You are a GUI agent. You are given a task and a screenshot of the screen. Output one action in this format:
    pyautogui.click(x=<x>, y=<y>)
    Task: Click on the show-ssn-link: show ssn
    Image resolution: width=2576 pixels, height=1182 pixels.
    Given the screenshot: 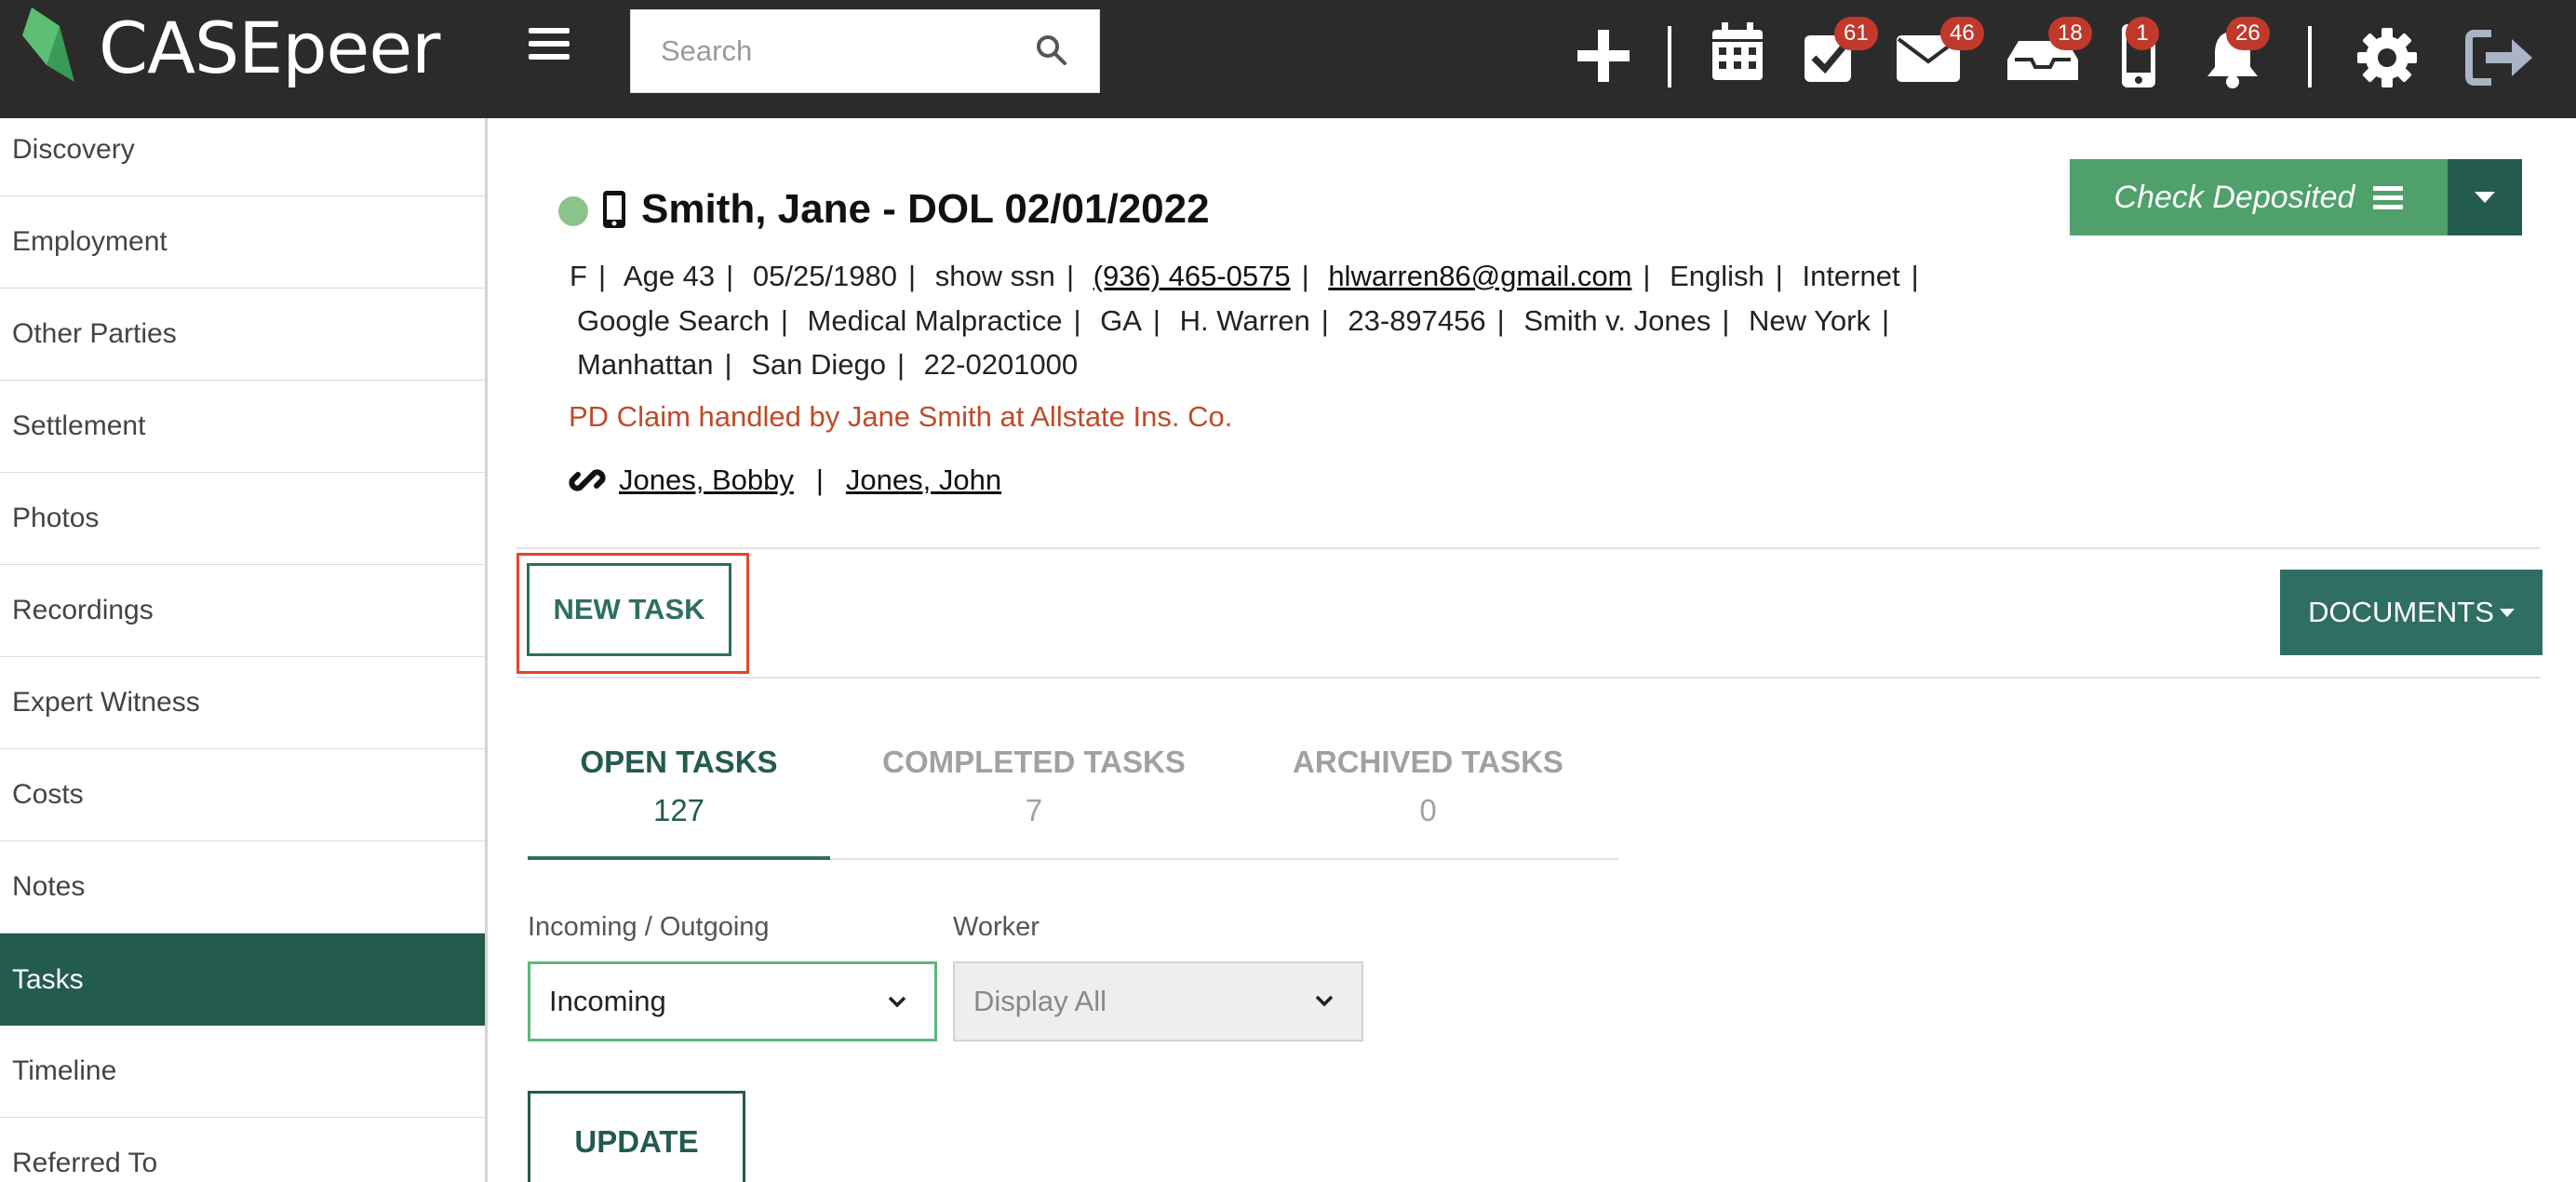 What is the action you would take?
    pyautogui.click(x=995, y=276)
    